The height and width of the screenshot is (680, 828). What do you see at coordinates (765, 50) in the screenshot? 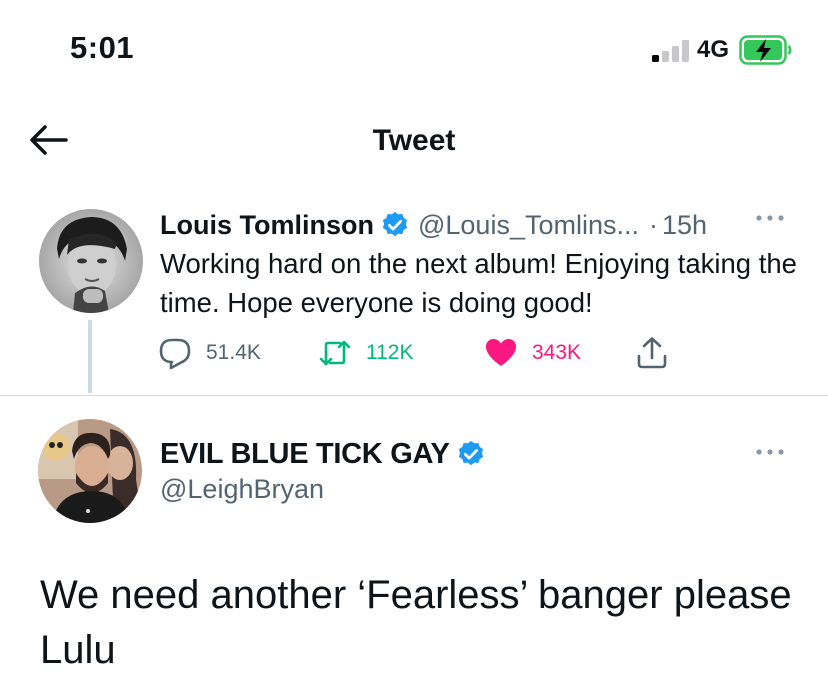
I see `battery-charging-icon` at bounding box center [765, 50].